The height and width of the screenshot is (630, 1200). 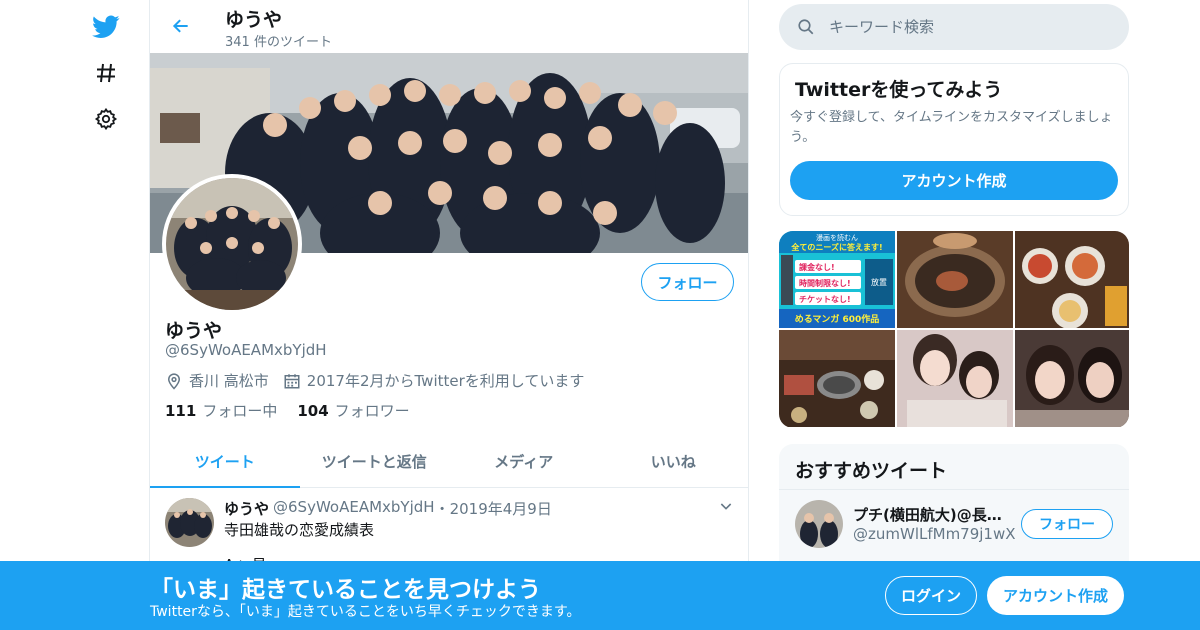 What do you see at coordinates (951, 127) in the screenshot?
I see `signup-body: 今すぐ登録して、タイムラインをカスタマイズしましょう。` at bounding box center [951, 127].